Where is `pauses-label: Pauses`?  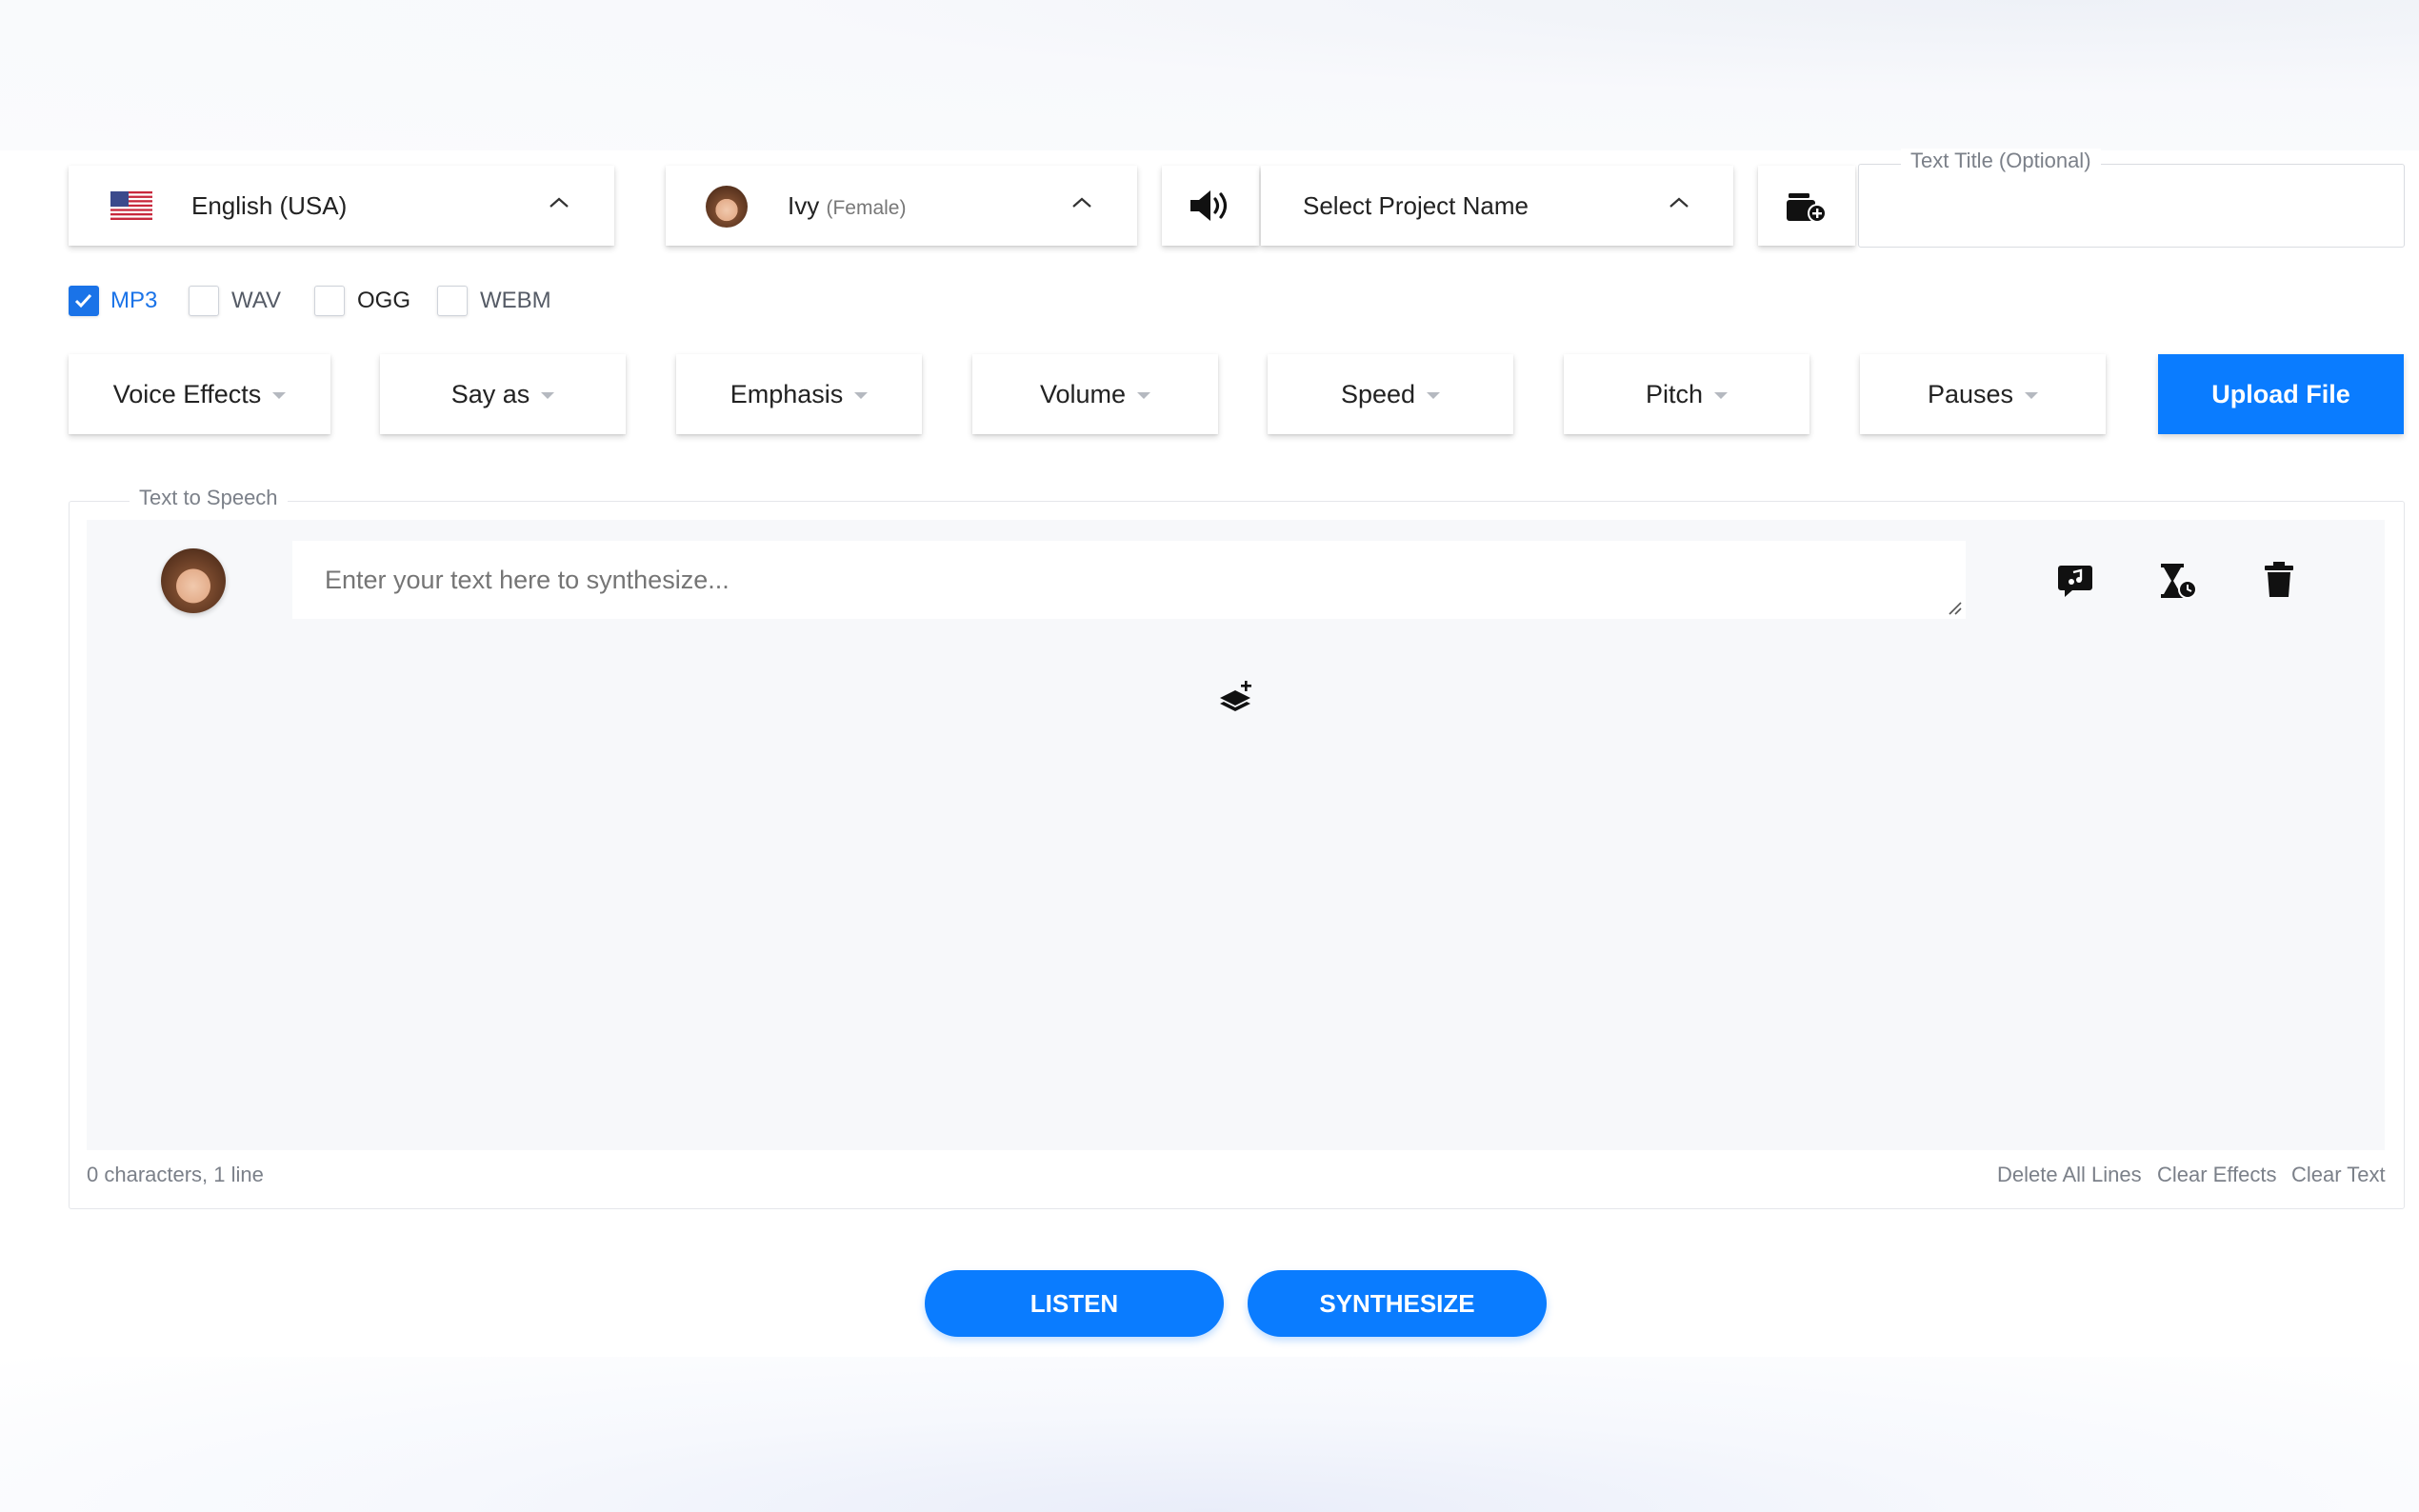
pauses-label: Pauses is located at coordinates (1971, 393).